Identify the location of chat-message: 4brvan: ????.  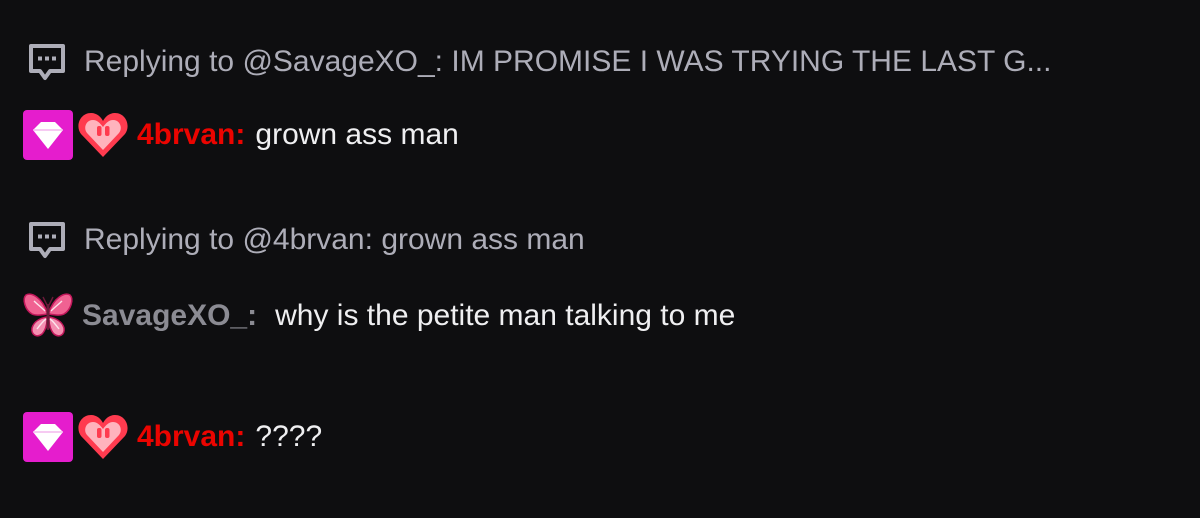
(172, 437).